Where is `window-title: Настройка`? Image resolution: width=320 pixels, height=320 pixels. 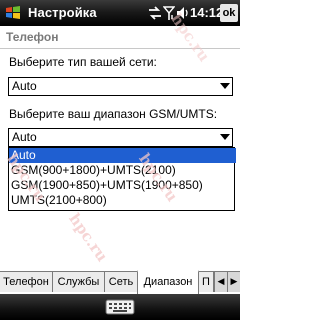 window-title: Настройка is located at coordinates (62, 12).